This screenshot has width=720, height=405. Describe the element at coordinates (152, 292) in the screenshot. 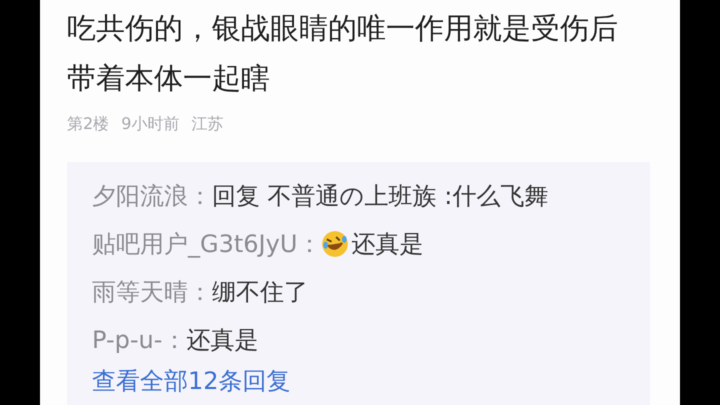

I see `reply-author: 雨等天晴：` at that location.